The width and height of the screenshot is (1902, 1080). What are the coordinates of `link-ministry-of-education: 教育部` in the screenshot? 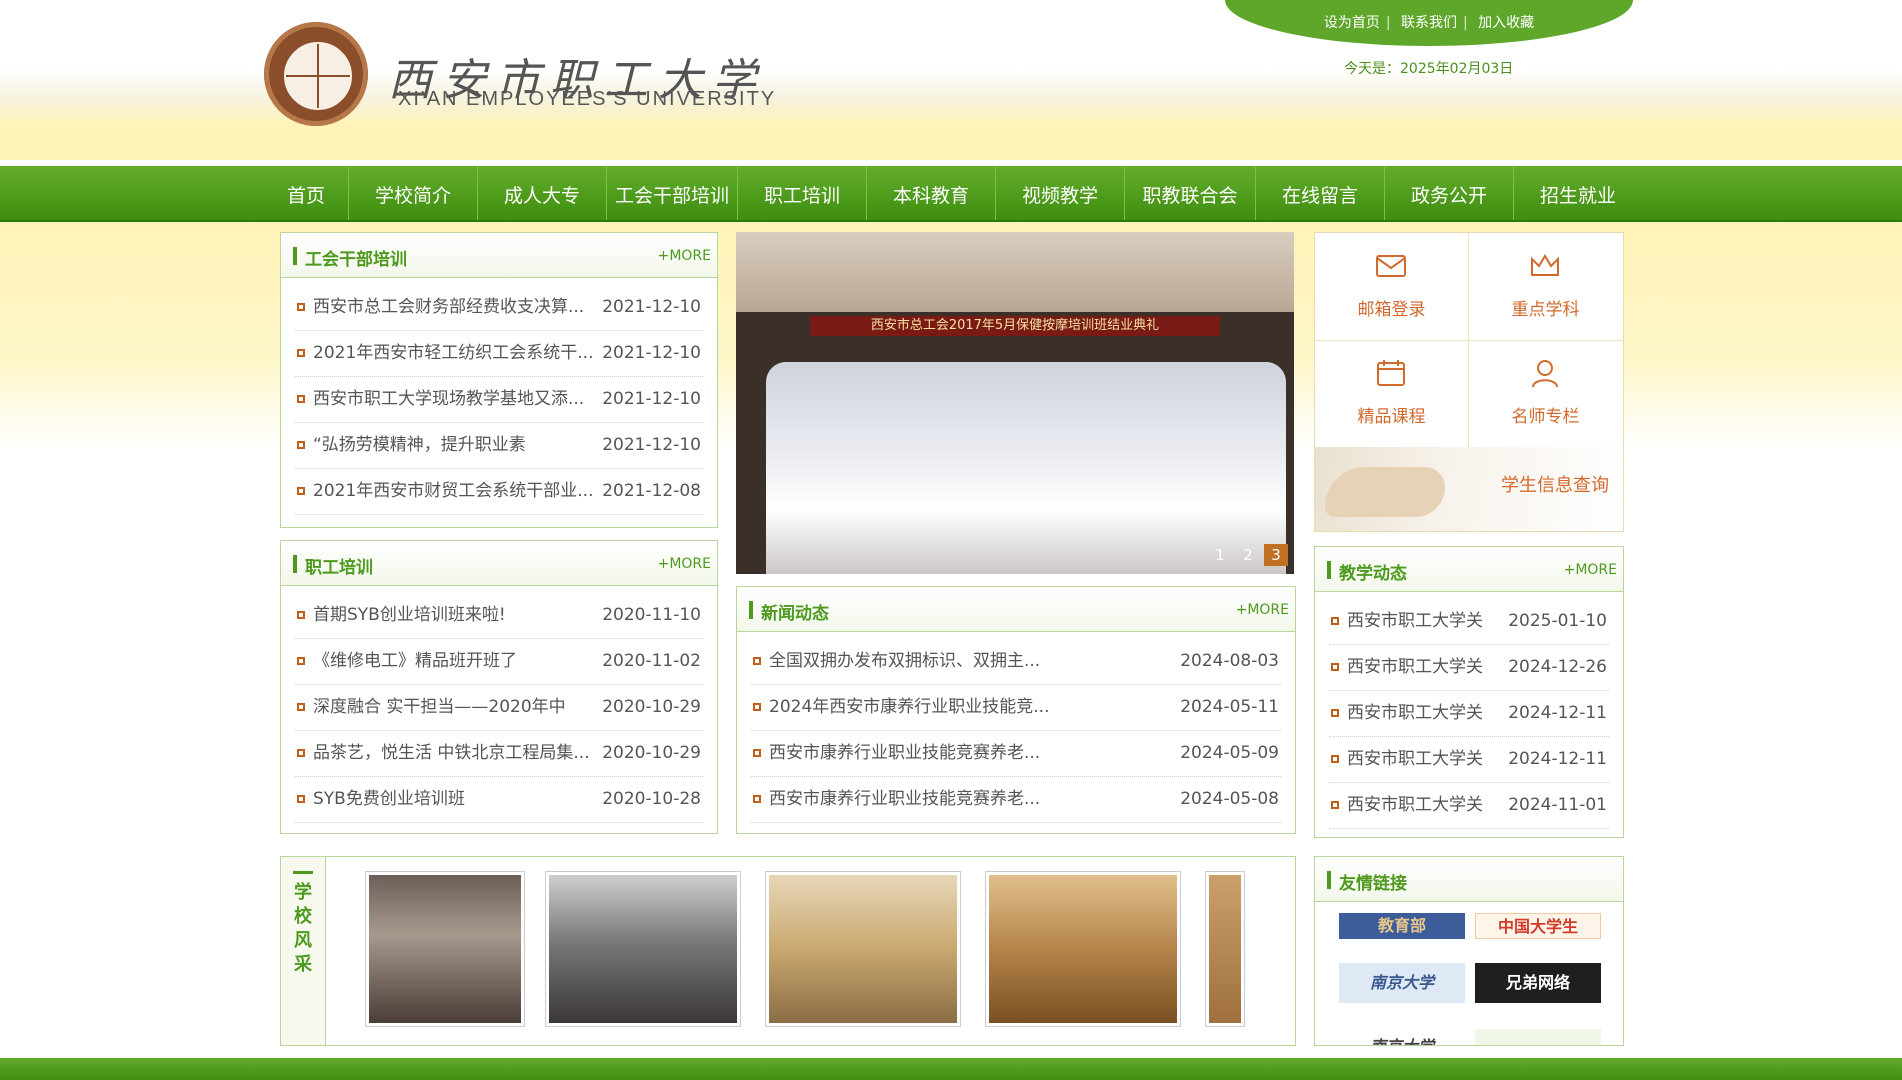 It's located at (1402, 926).